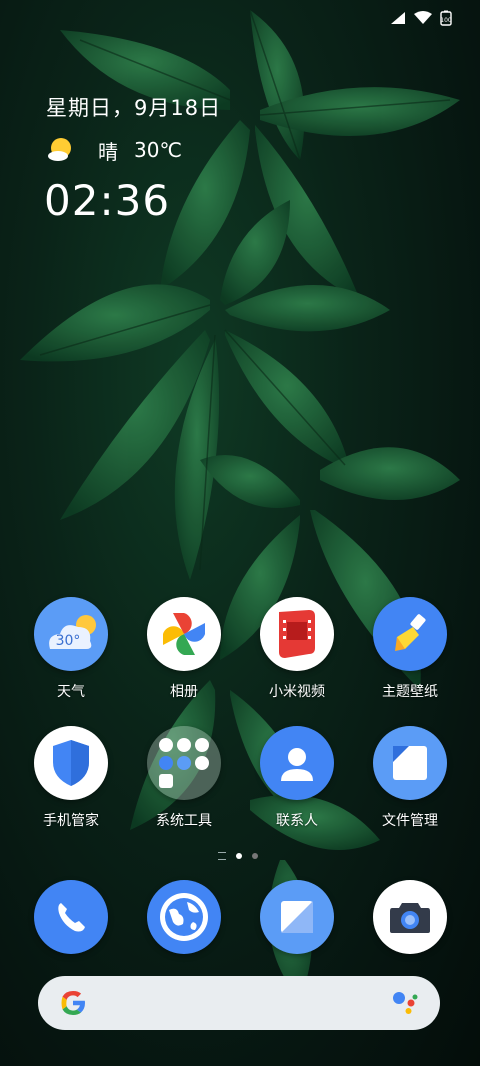  Describe the element at coordinates (410, 917) in the screenshot. I see `camera-icon` at that location.